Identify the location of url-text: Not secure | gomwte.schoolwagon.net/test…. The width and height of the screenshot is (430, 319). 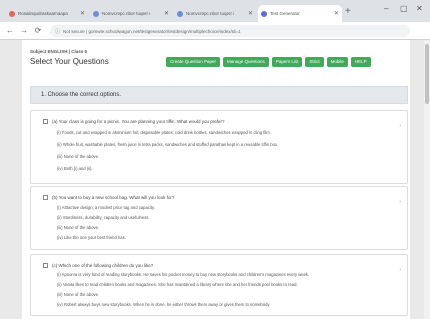
(152, 31).